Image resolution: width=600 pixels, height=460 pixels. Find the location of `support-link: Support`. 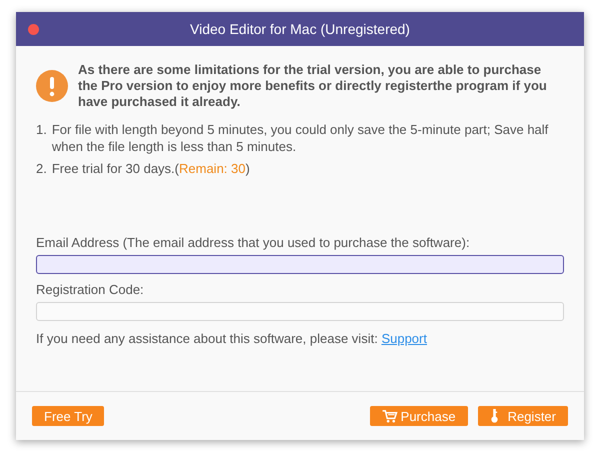

support-link: Support is located at coordinates (404, 338).